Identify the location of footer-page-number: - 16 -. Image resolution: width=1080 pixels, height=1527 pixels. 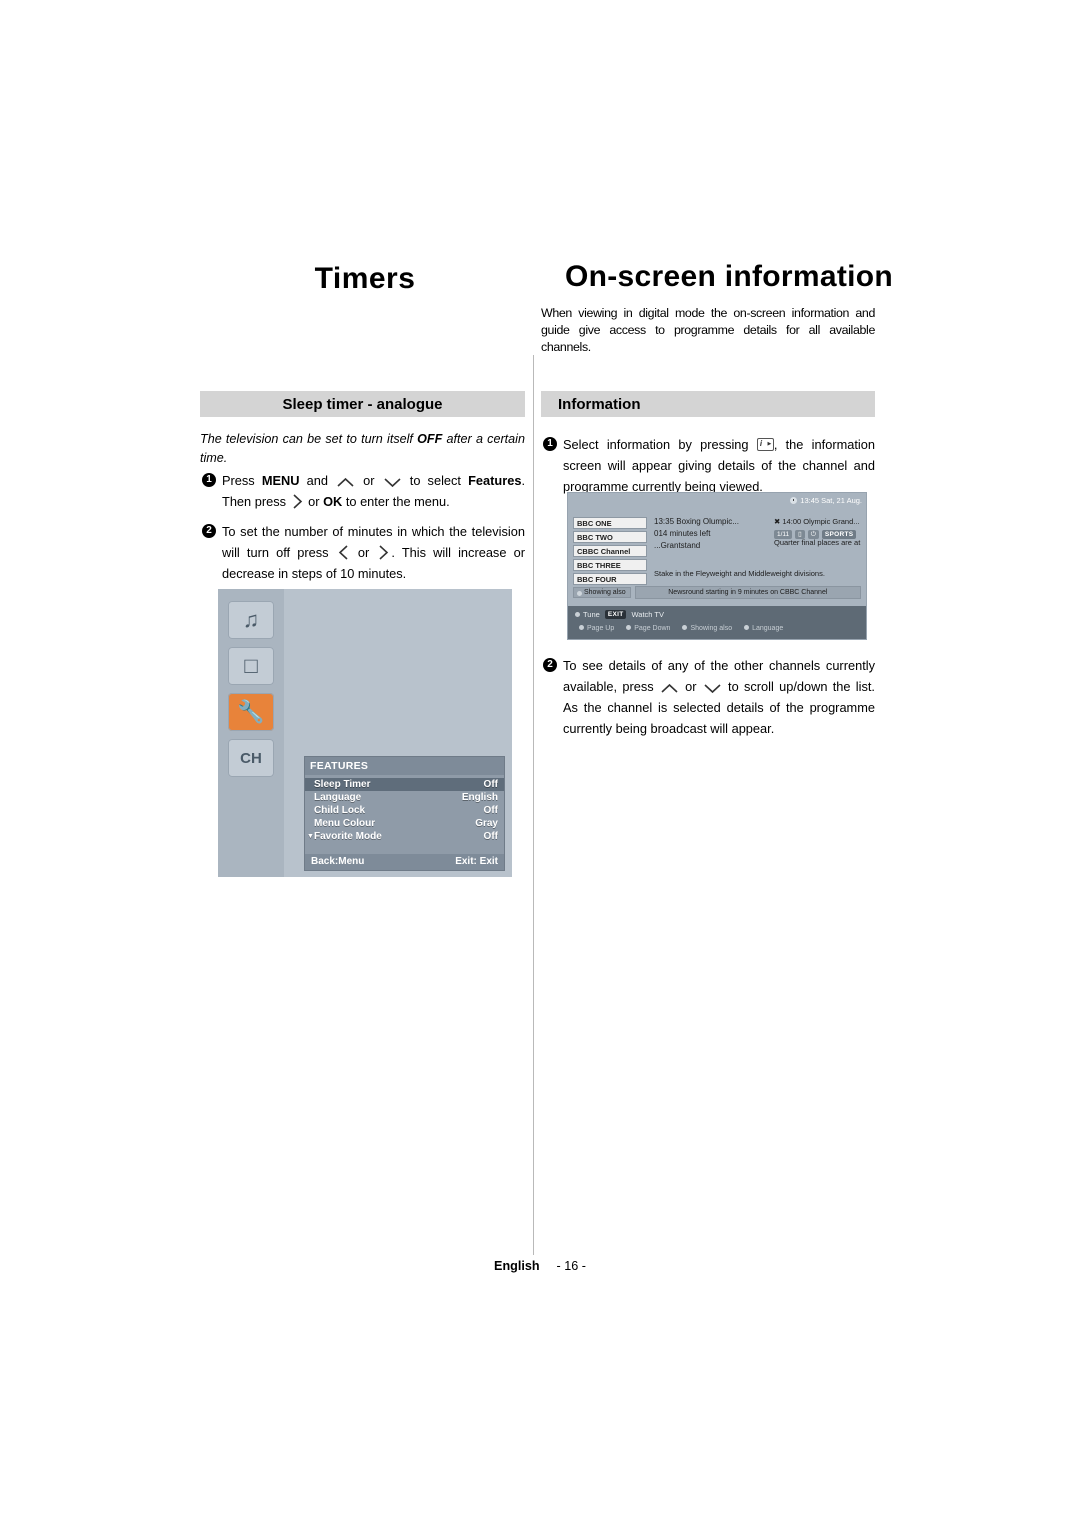
(571, 1266).